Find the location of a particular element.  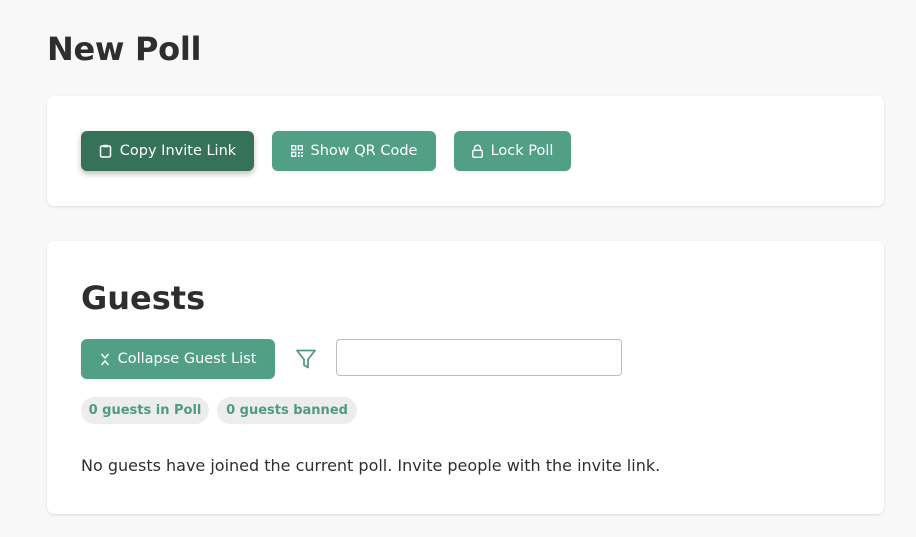

show-qr-code-label: Show QR Code is located at coordinates (364, 151).